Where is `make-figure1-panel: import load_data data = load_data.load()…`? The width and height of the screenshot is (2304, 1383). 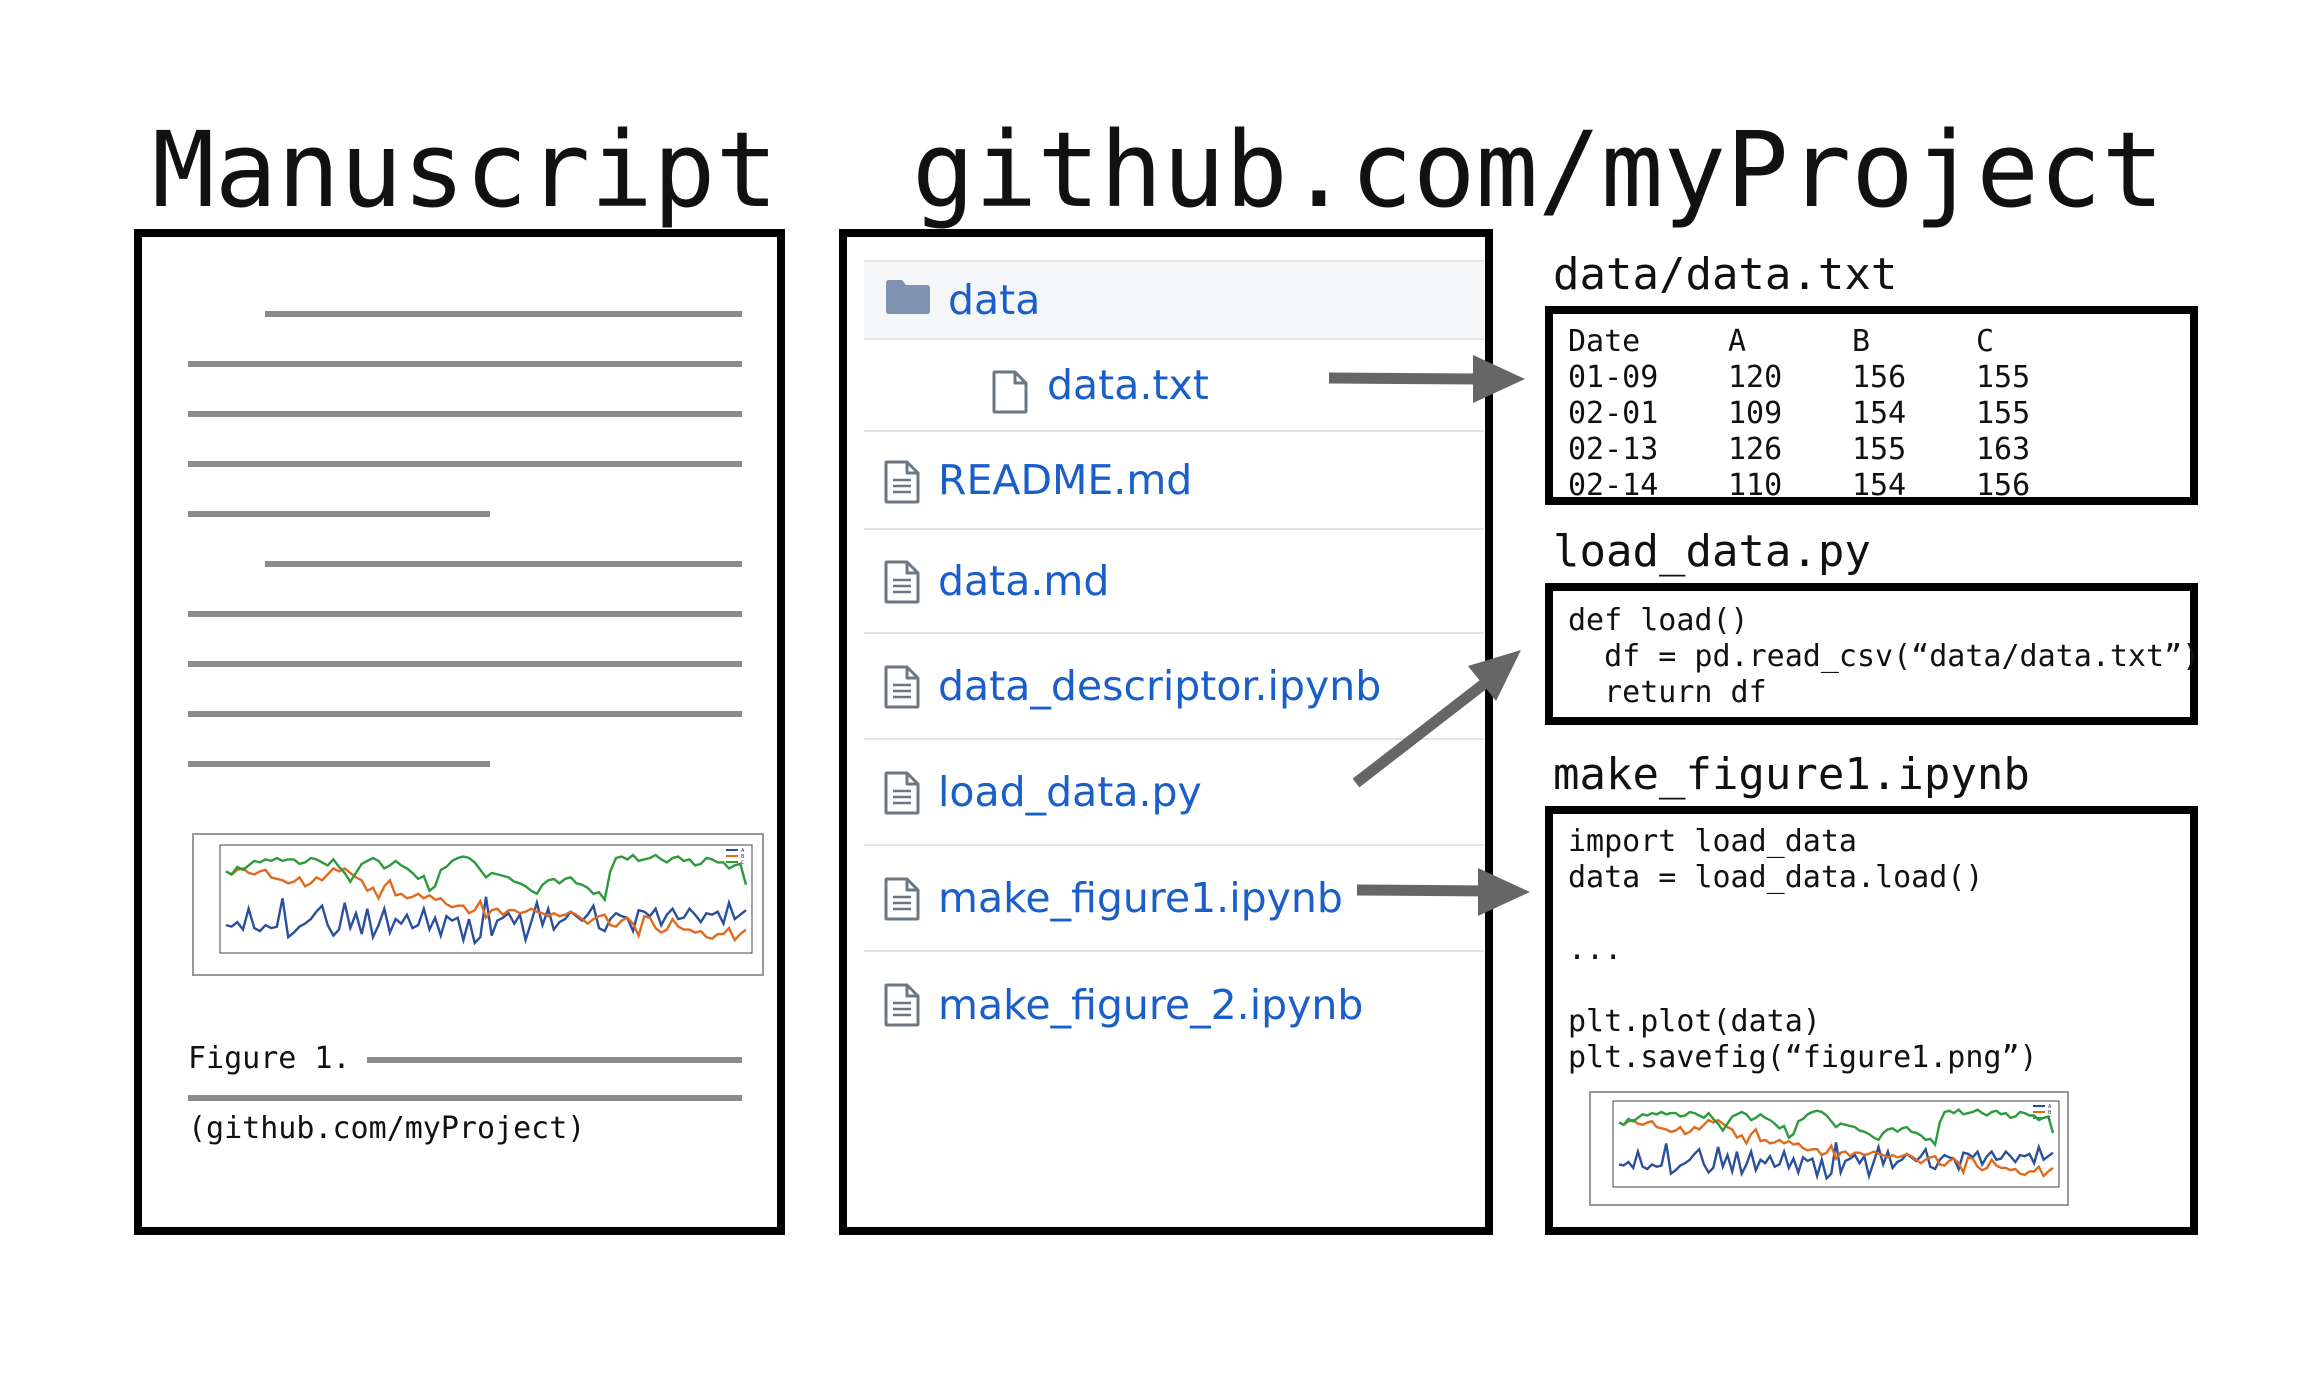
make-figure1-panel: import load_data data = load_data.load()… is located at coordinates (1871, 1020).